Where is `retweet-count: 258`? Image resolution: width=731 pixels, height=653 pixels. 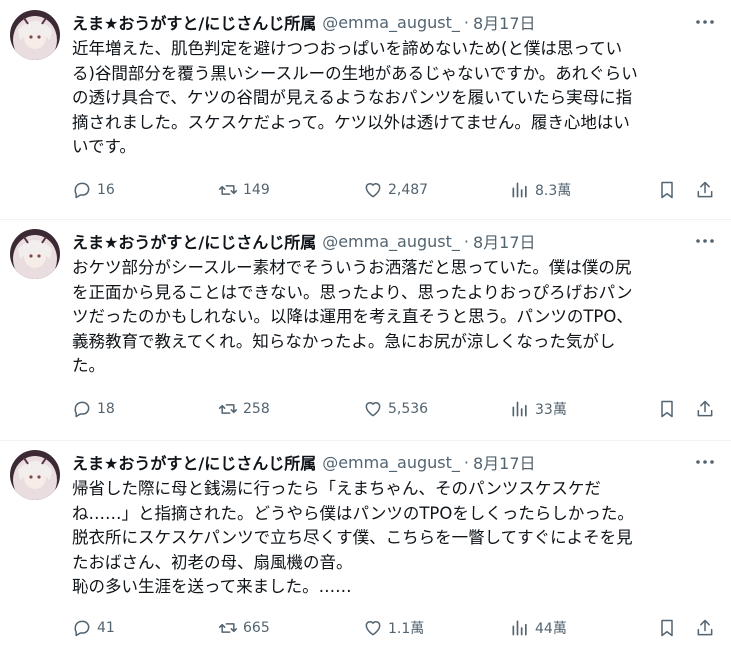 retweet-count: 258 is located at coordinates (256, 409).